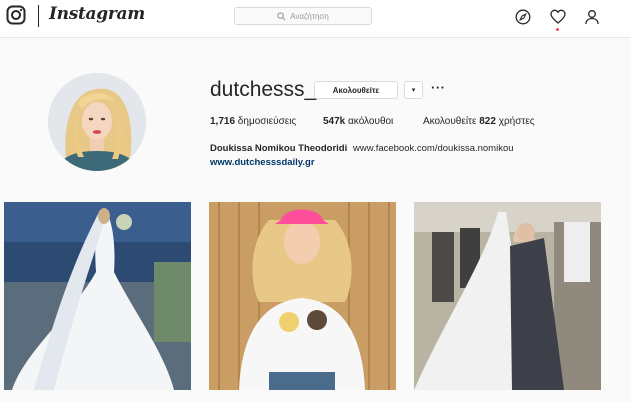 The height and width of the screenshot is (402, 631). What do you see at coordinates (558, 17) in the screenshot?
I see `heart-icon` at bounding box center [558, 17].